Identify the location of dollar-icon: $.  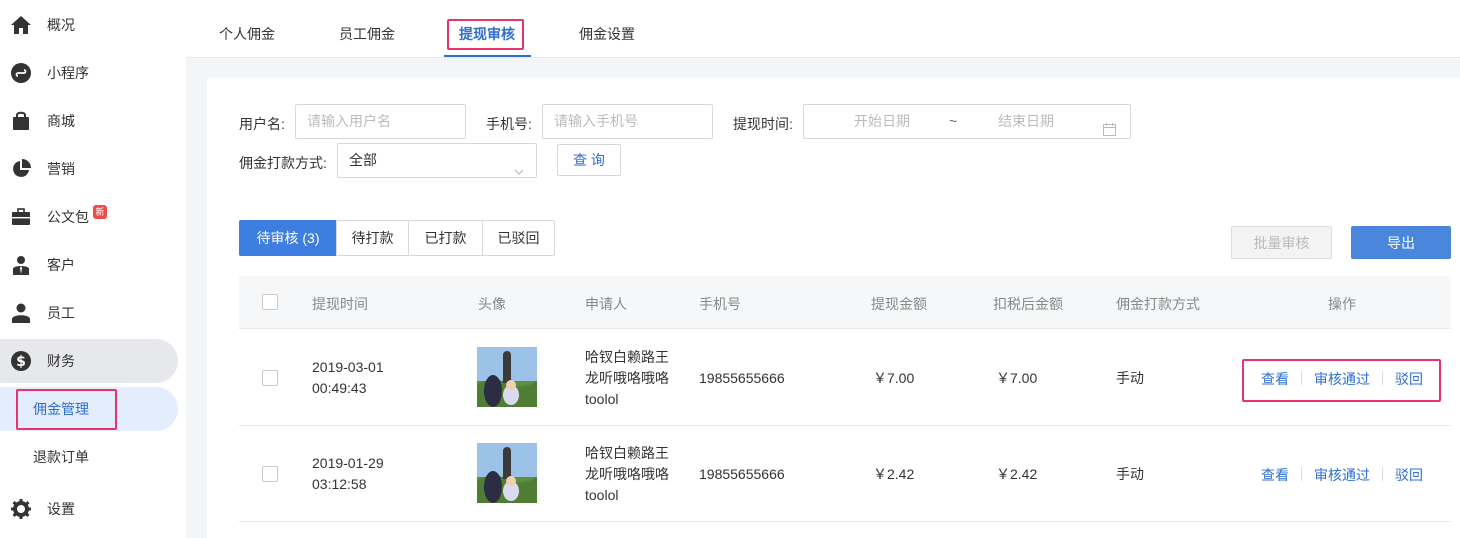
(21, 361).